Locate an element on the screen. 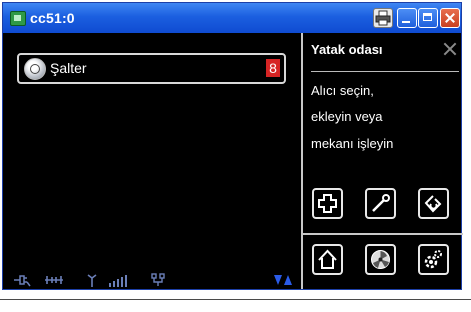  print-button is located at coordinates (383, 18).